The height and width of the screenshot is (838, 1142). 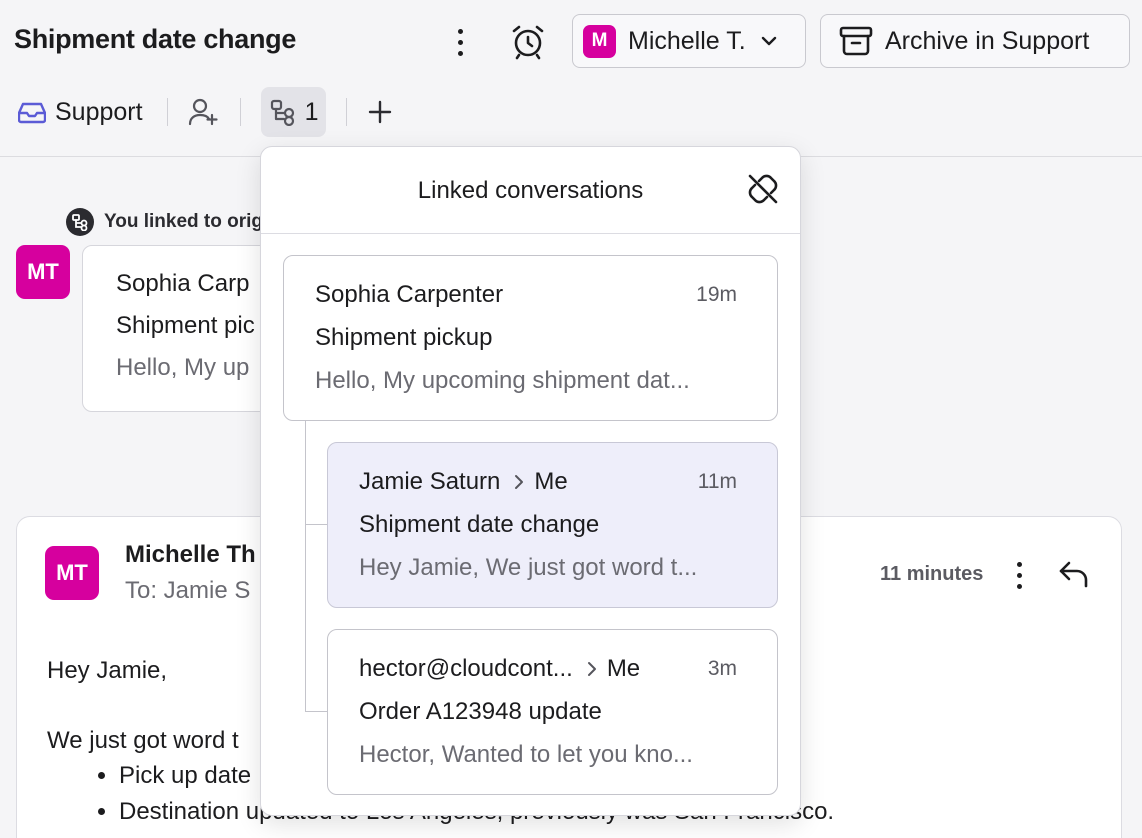 I want to click on archive-icon, so click(x=856, y=41).